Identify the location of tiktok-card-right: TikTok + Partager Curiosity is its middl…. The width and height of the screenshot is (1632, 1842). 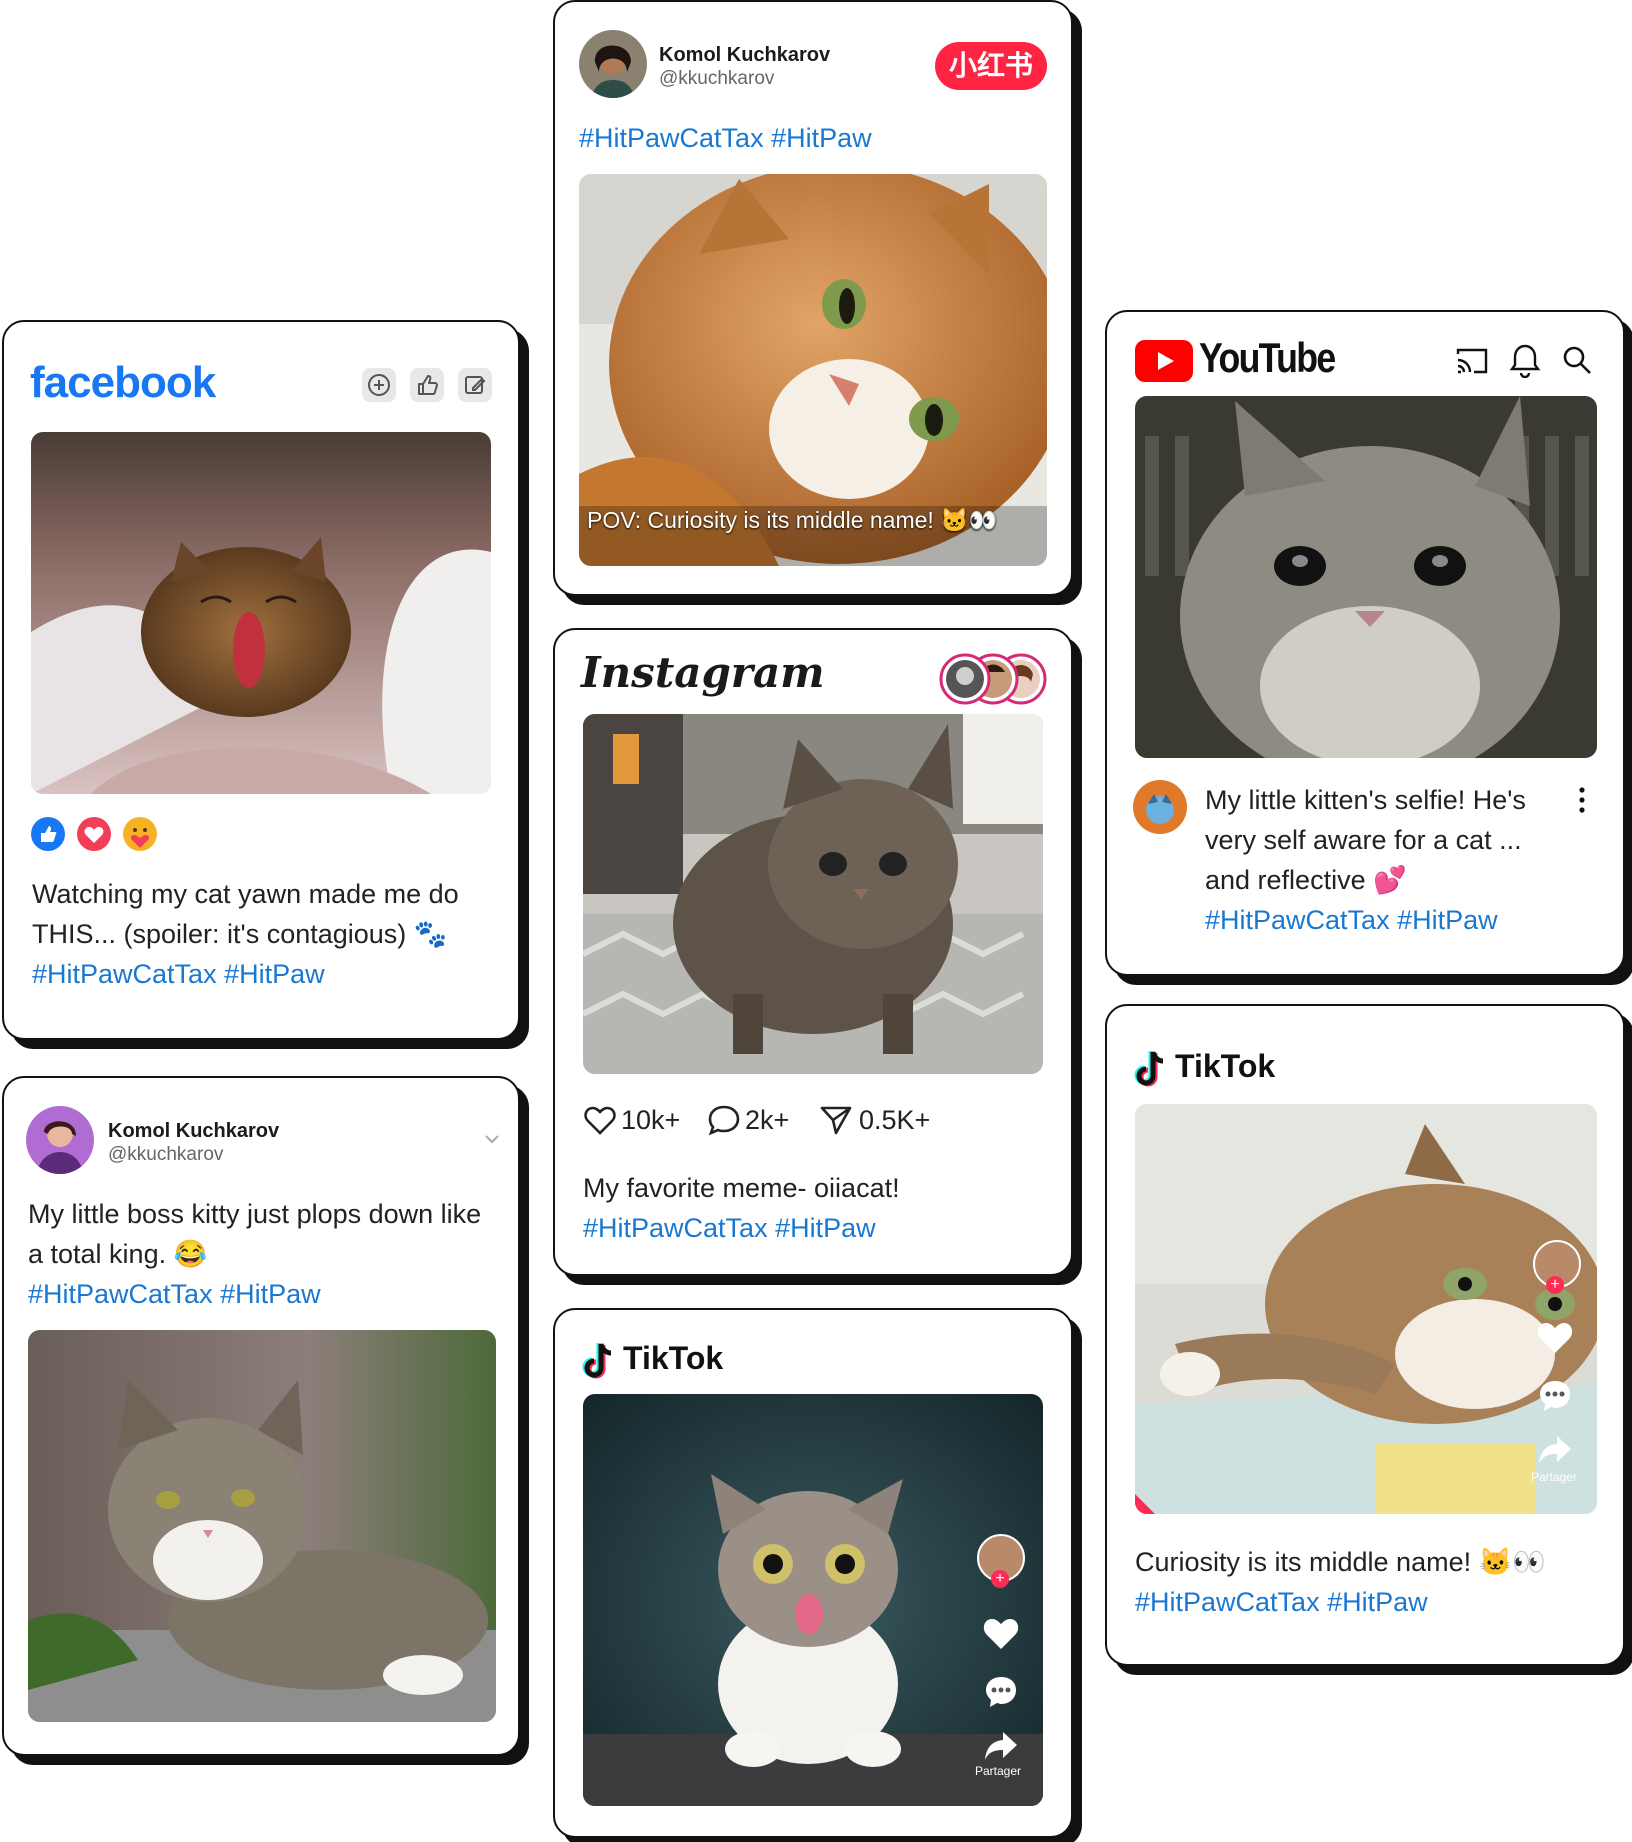
(1365, 1335).